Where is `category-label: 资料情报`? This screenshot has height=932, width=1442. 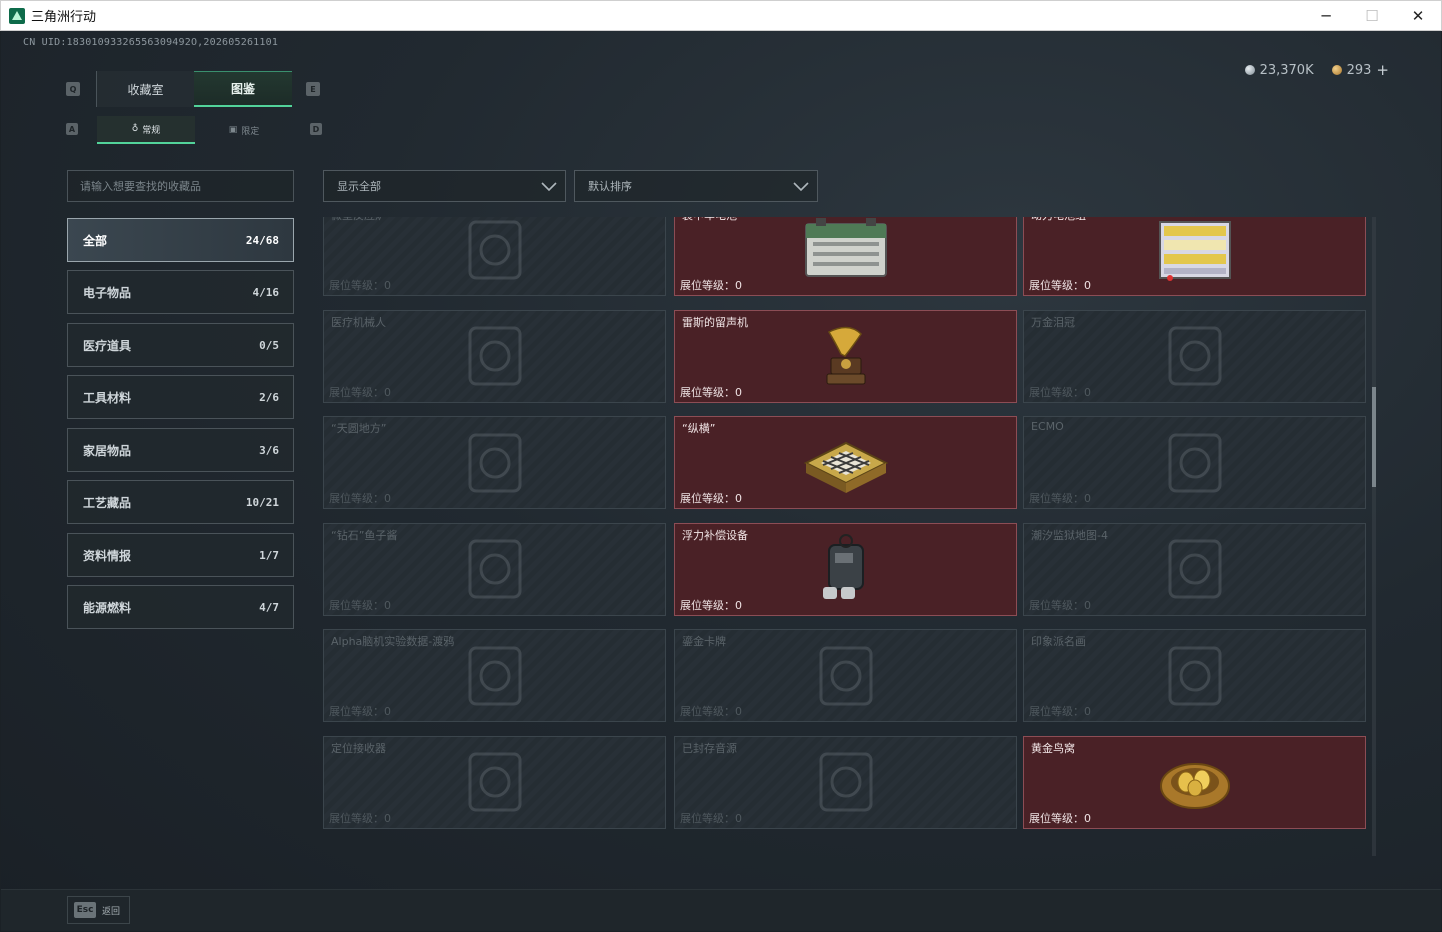
category-label: 资料情报 is located at coordinates (107, 555).